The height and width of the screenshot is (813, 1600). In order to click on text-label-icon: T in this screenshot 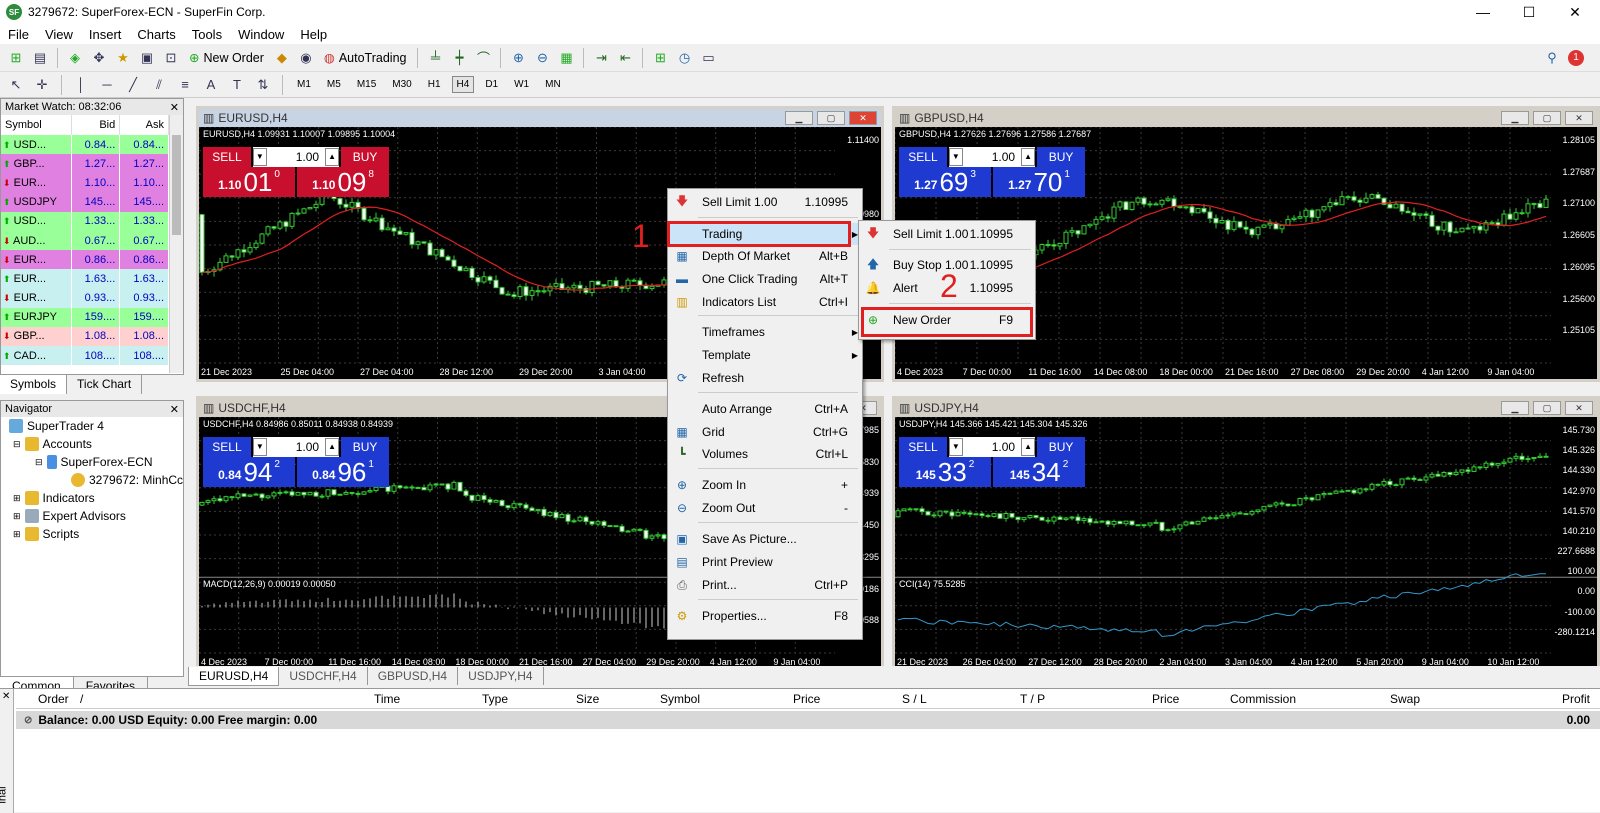, I will do `click(237, 85)`.